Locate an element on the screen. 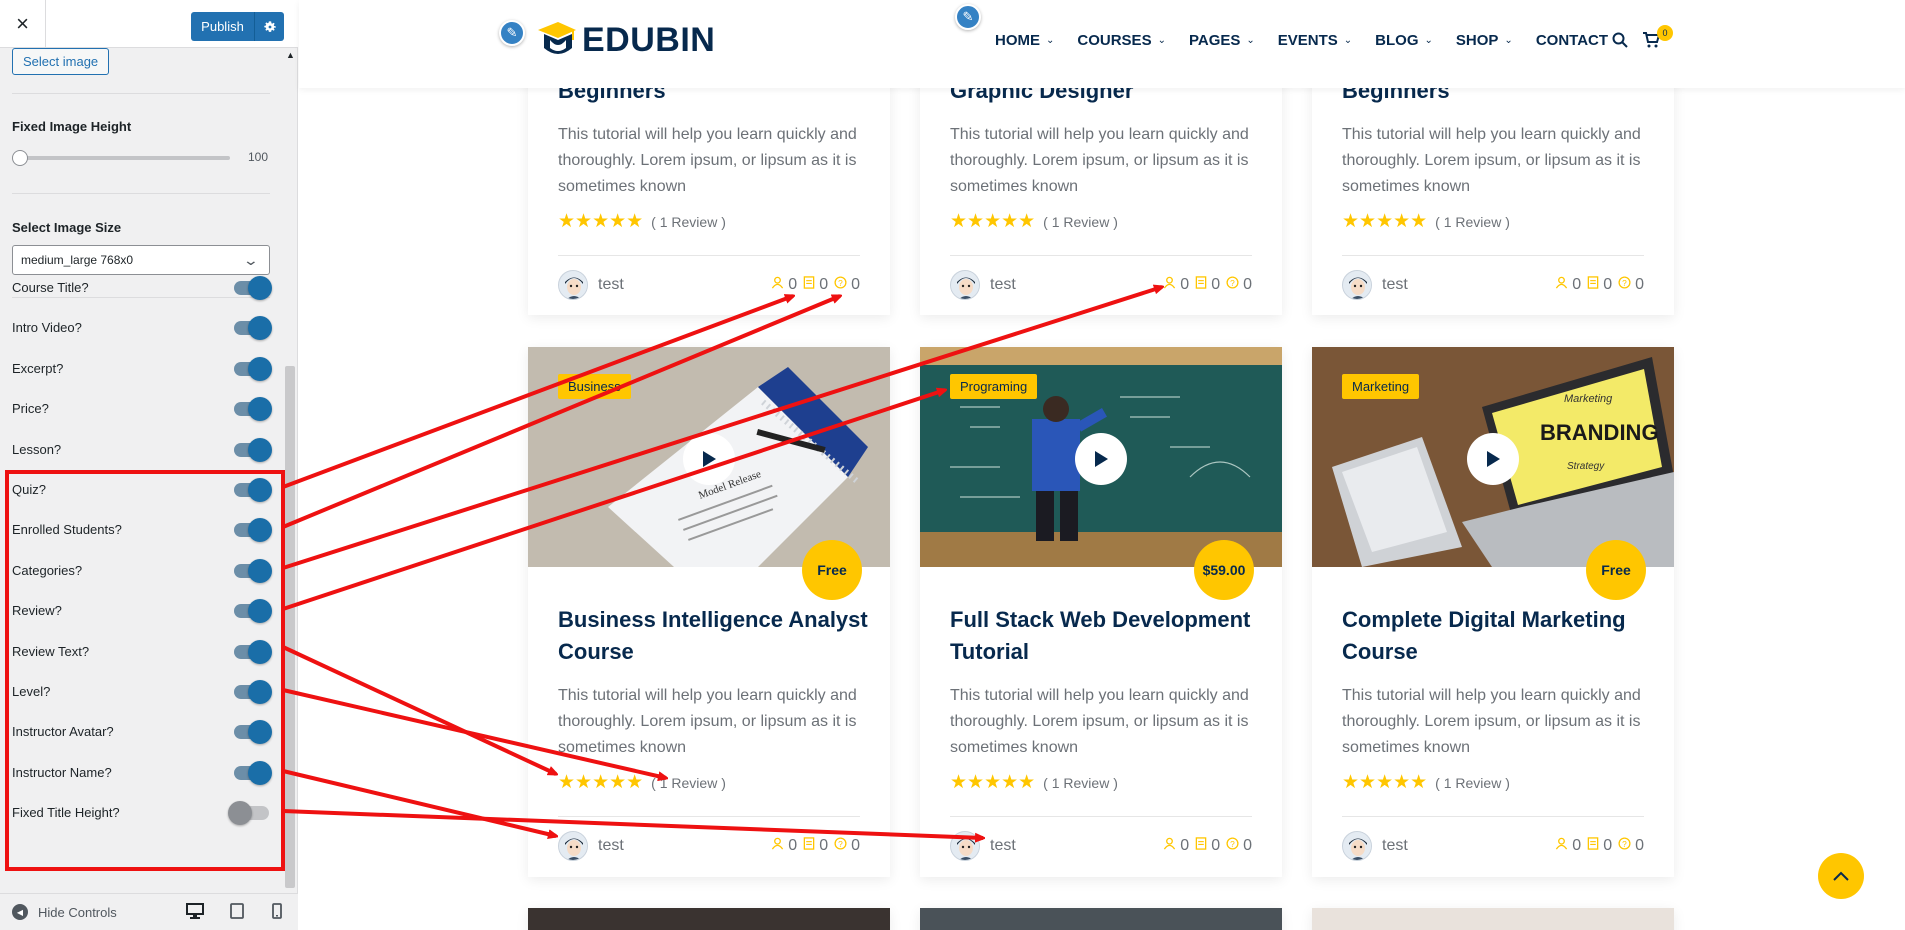  site-logo: EDUBIN is located at coordinates (624, 40).